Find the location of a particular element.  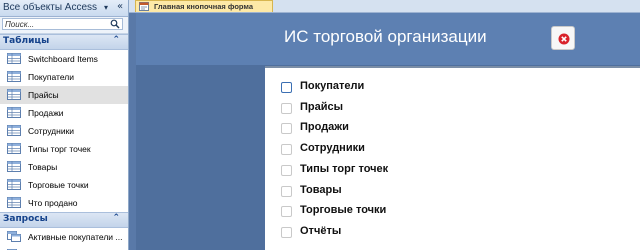

nav-table-item: Торговые точки is located at coordinates (64, 185).